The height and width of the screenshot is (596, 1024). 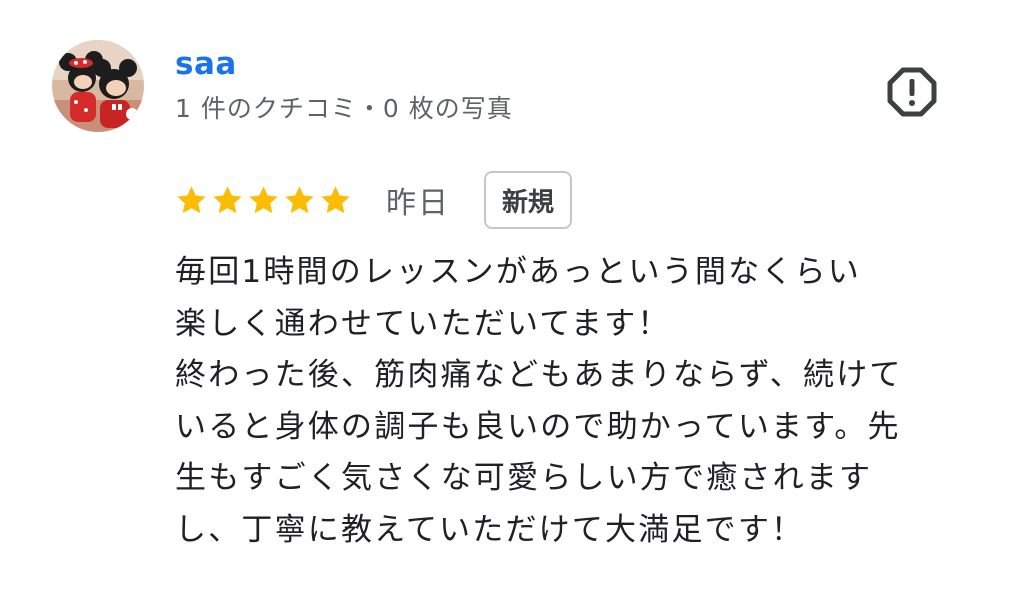 I want to click on review-date: 昨日, so click(x=418, y=203).